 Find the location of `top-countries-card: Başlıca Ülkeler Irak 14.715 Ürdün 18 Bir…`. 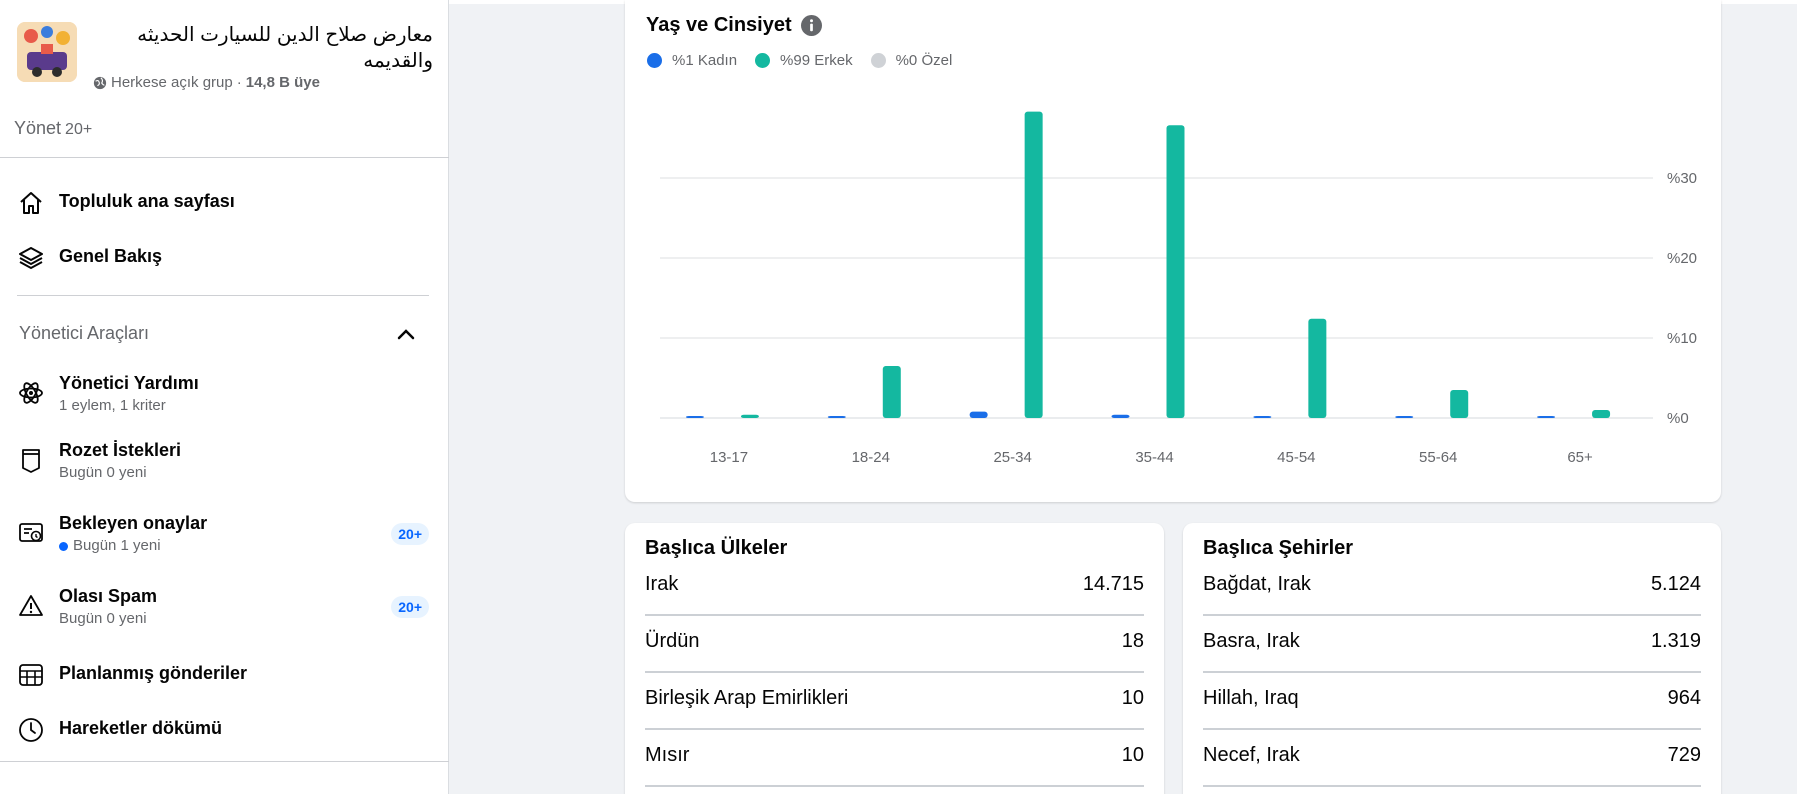

top-countries-card: Başlıca Ülkeler Irak 14.715 Ürdün 18 Bir… is located at coordinates (894, 658).